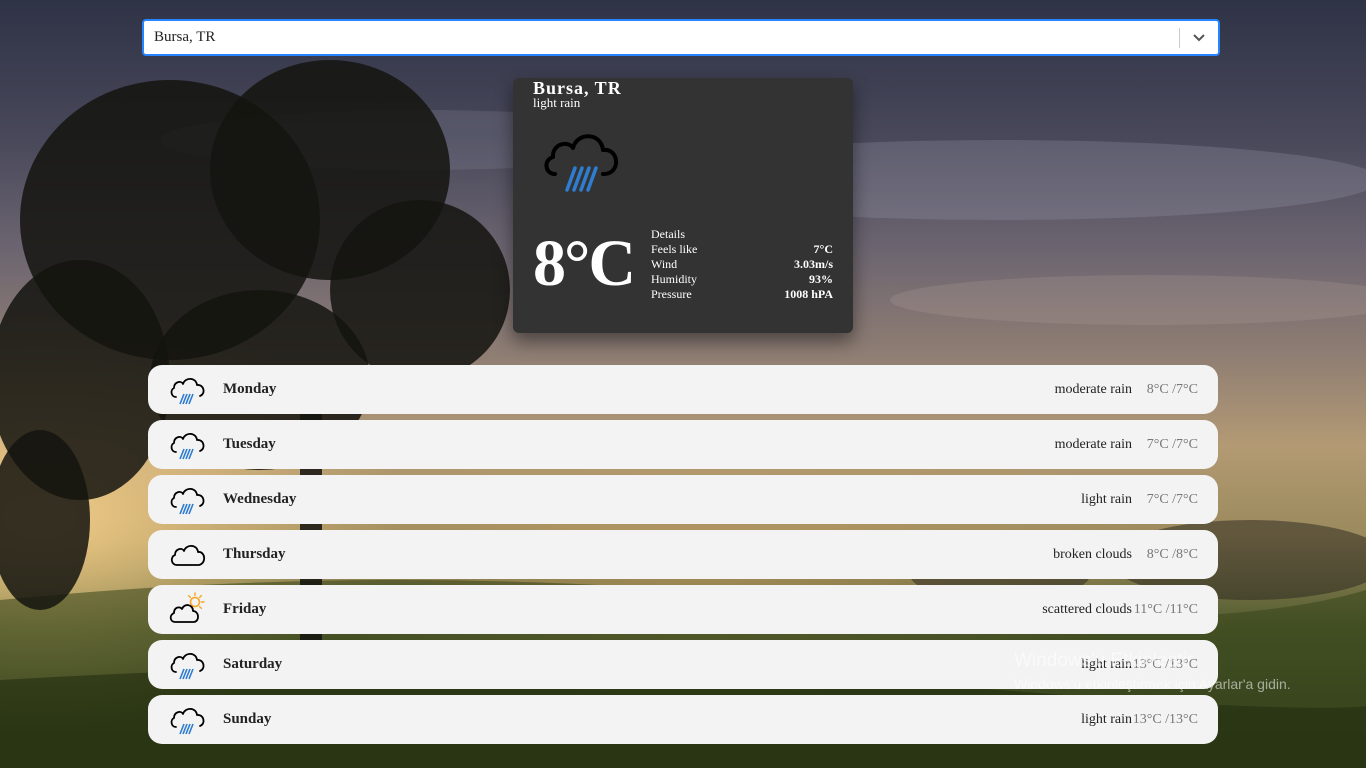 This screenshot has width=1366, height=768. What do you see at coordinates (1172, 554) in the screenshot?
I see `forecast-temperature: 8°C /8°C` at bounding box center [1172, 554].